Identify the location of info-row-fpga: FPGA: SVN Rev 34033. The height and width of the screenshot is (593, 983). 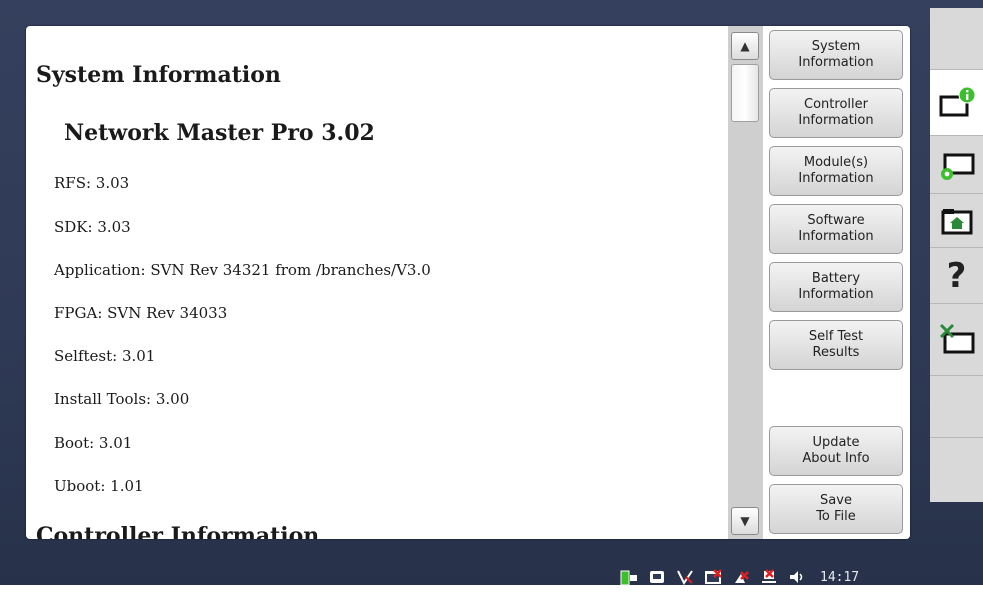
(141, 313).